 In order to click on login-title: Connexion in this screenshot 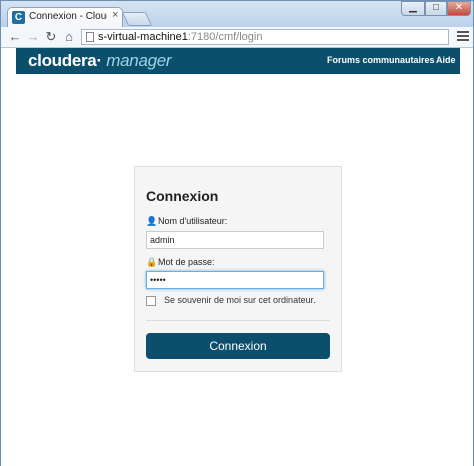, I will do `click(182, 196)`.